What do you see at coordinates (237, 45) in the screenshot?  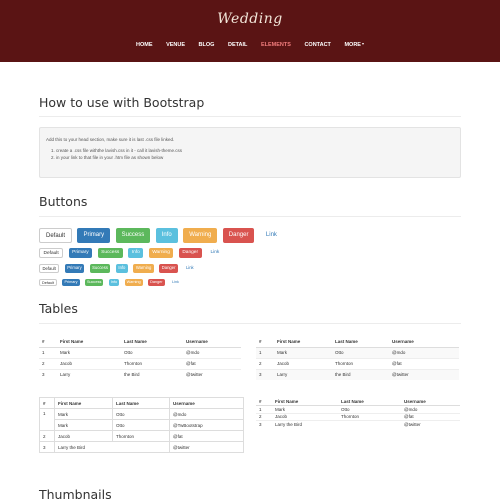 I see `nav-detail: DETAIL` at bounding box center [237, 45].